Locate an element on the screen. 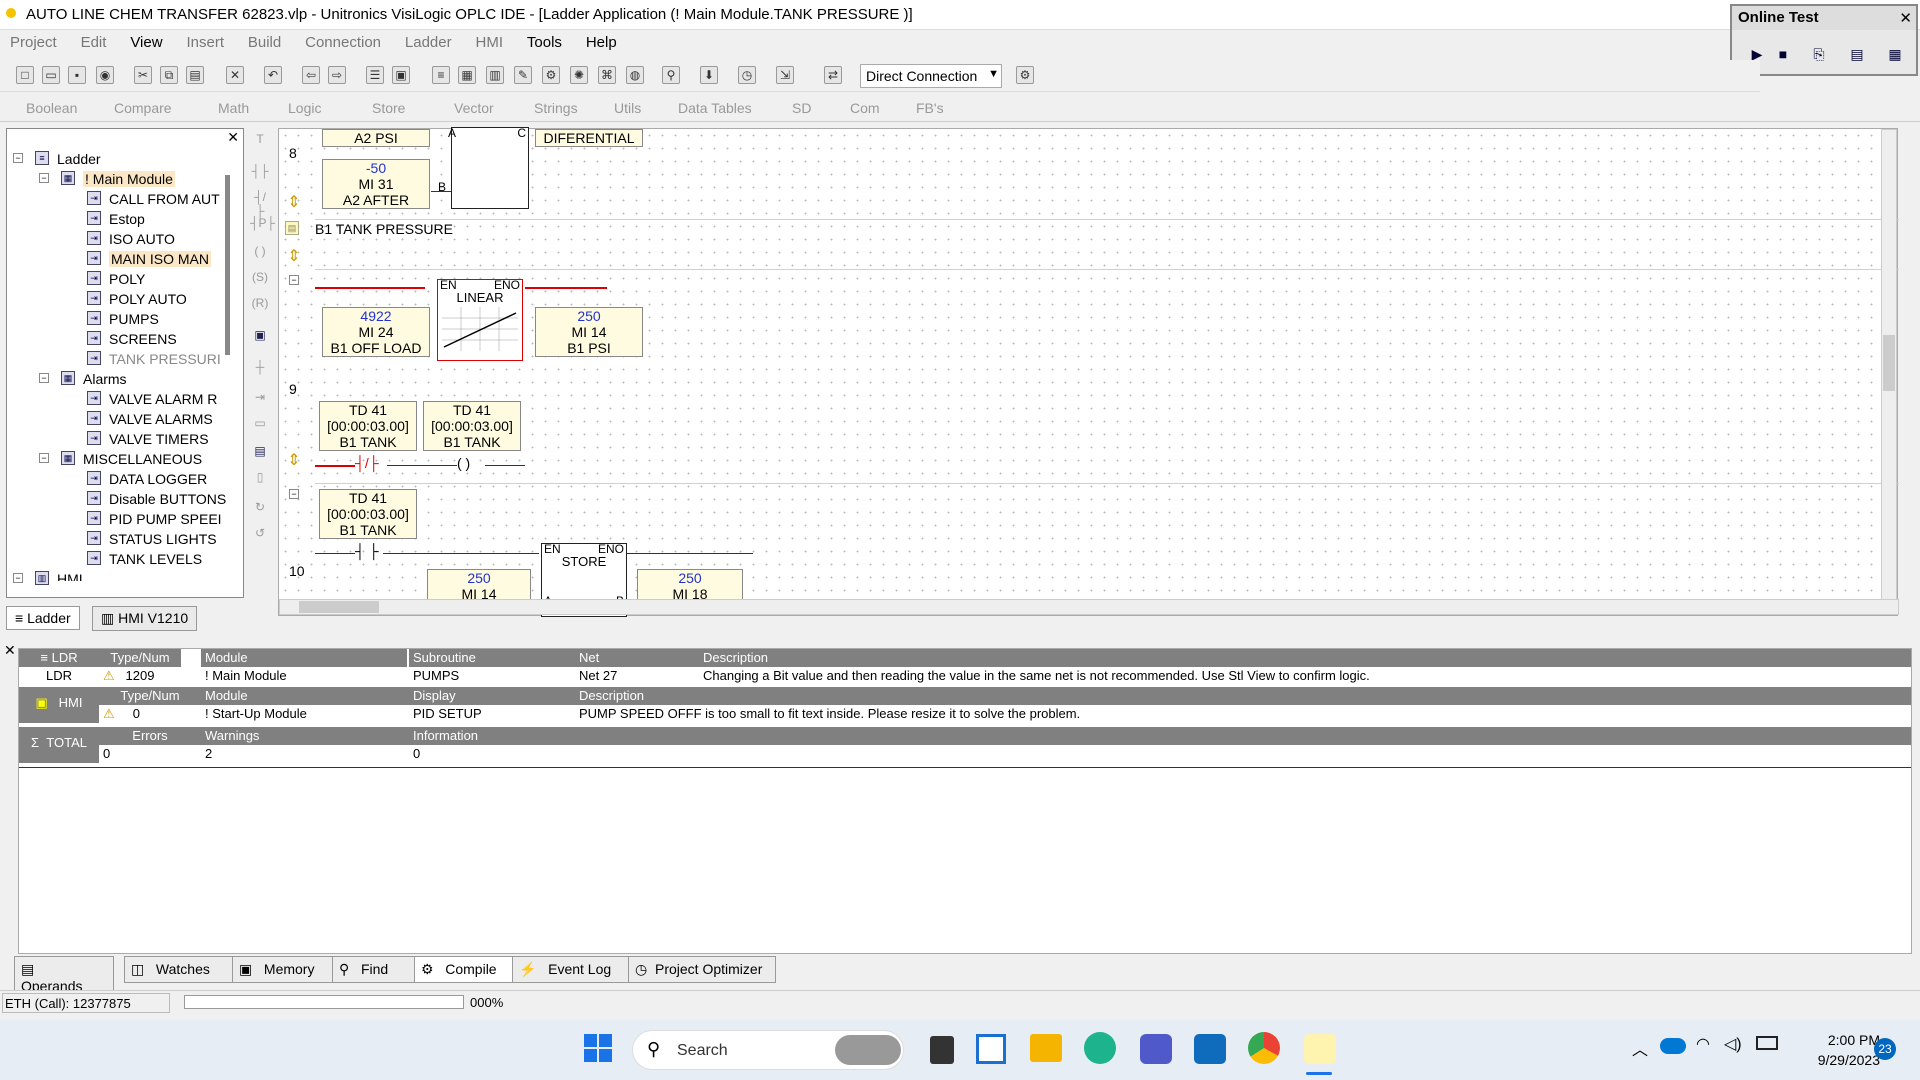 The image size is (1920, 1080). operand-block: 4922 MI 24 B1 OFF LOAD is located at coordinates (376, 332).